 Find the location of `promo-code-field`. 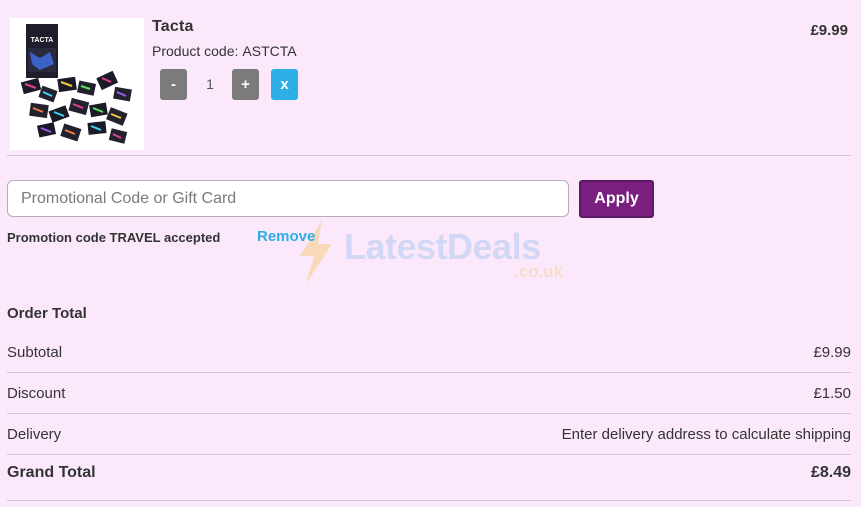

promo-code-field is located at coordinates (288, 198).